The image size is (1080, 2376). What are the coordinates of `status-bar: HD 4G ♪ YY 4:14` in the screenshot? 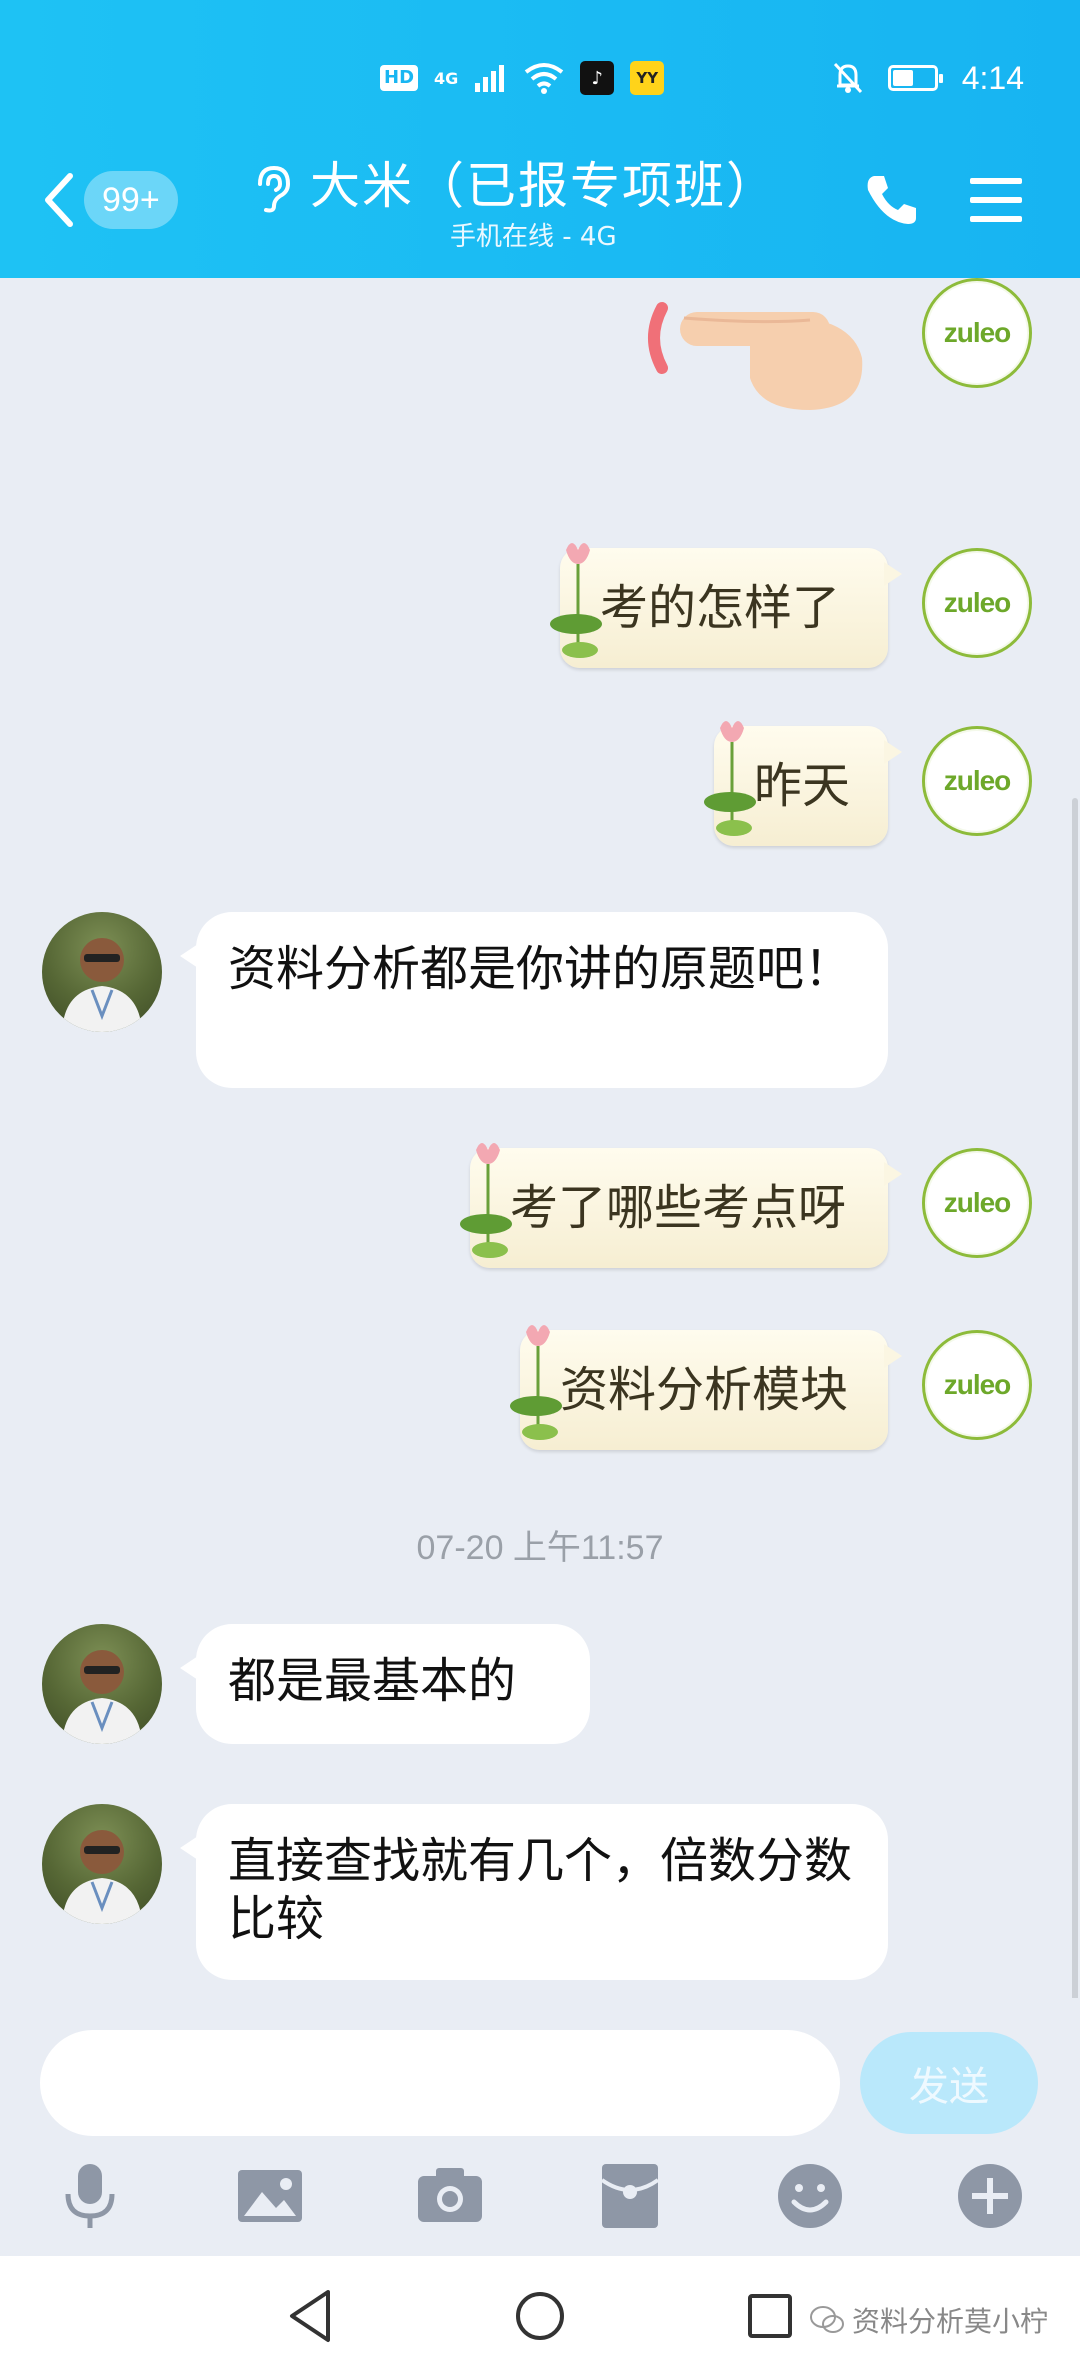 It's located at (540, 75).